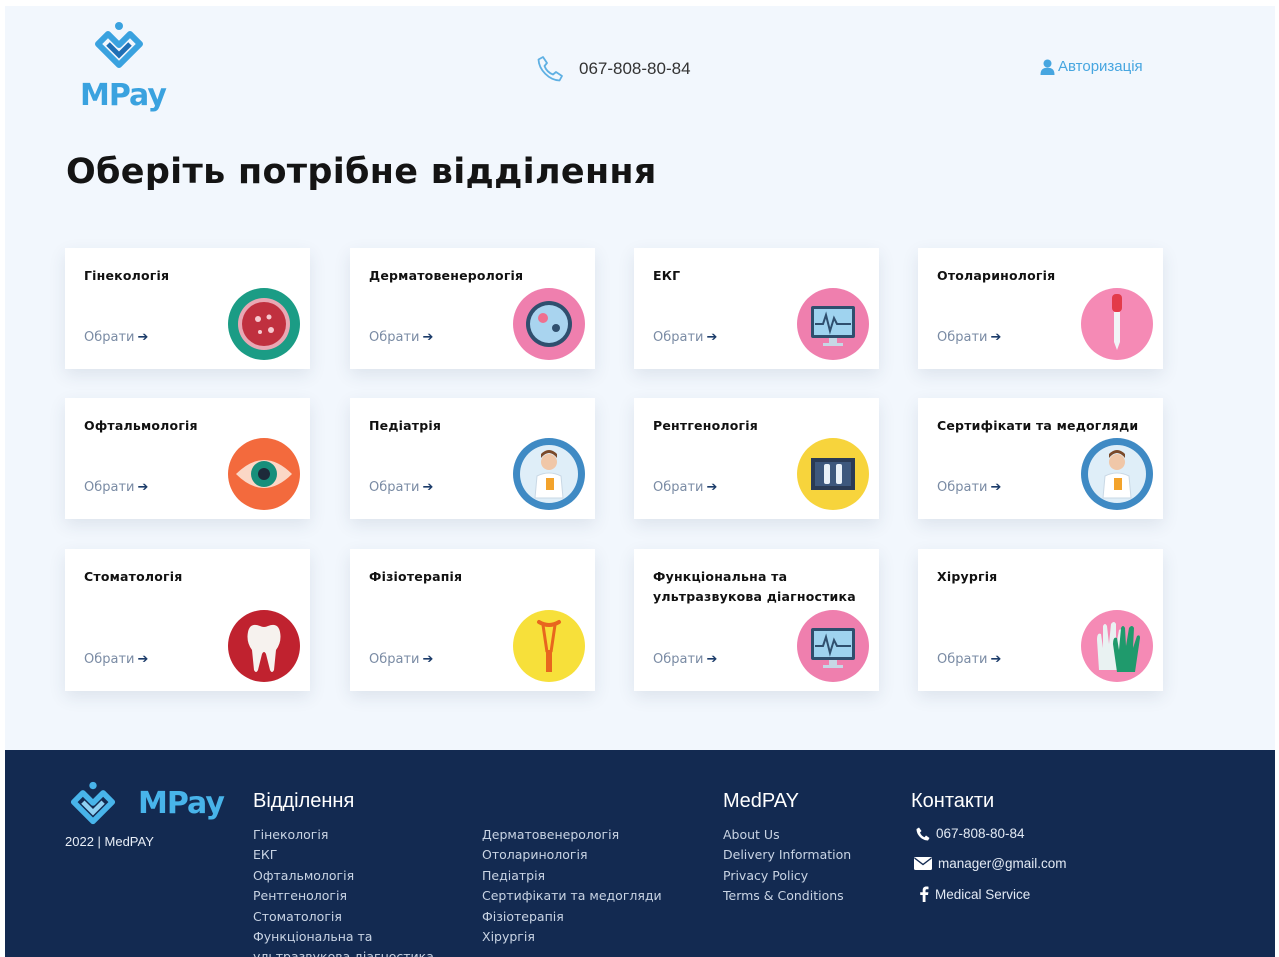  What do you see at coordinates (123, 95) in the screenshot?
I see `logo-text: MPay` at bounding box center [123, 95].